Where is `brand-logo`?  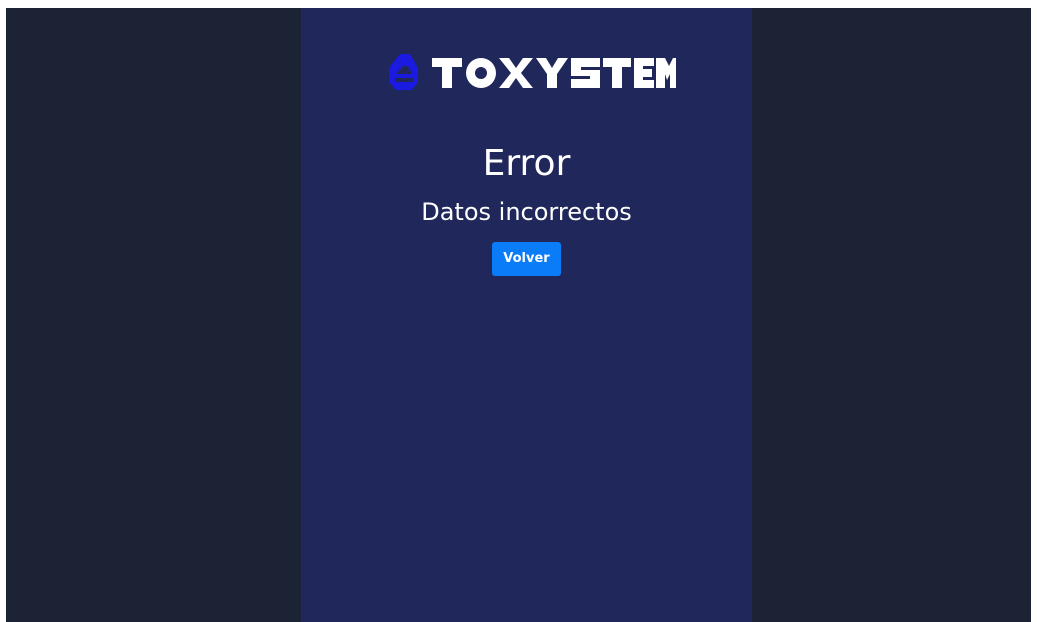 brand-logo is located at coordinates (531, 73).